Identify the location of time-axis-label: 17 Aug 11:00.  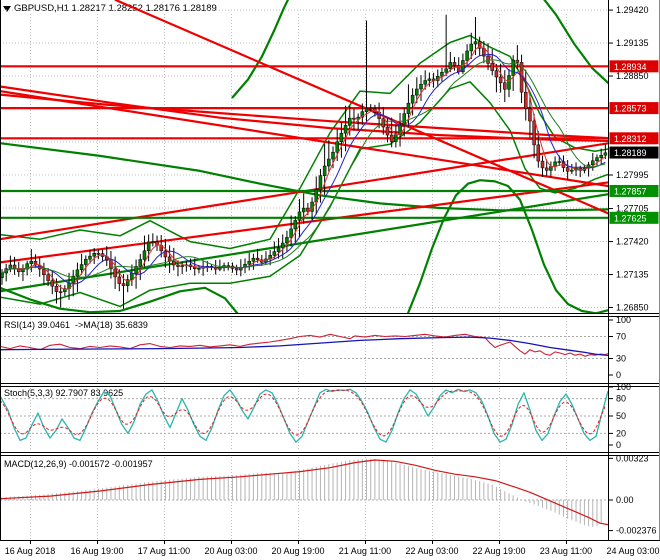
(164, 551).